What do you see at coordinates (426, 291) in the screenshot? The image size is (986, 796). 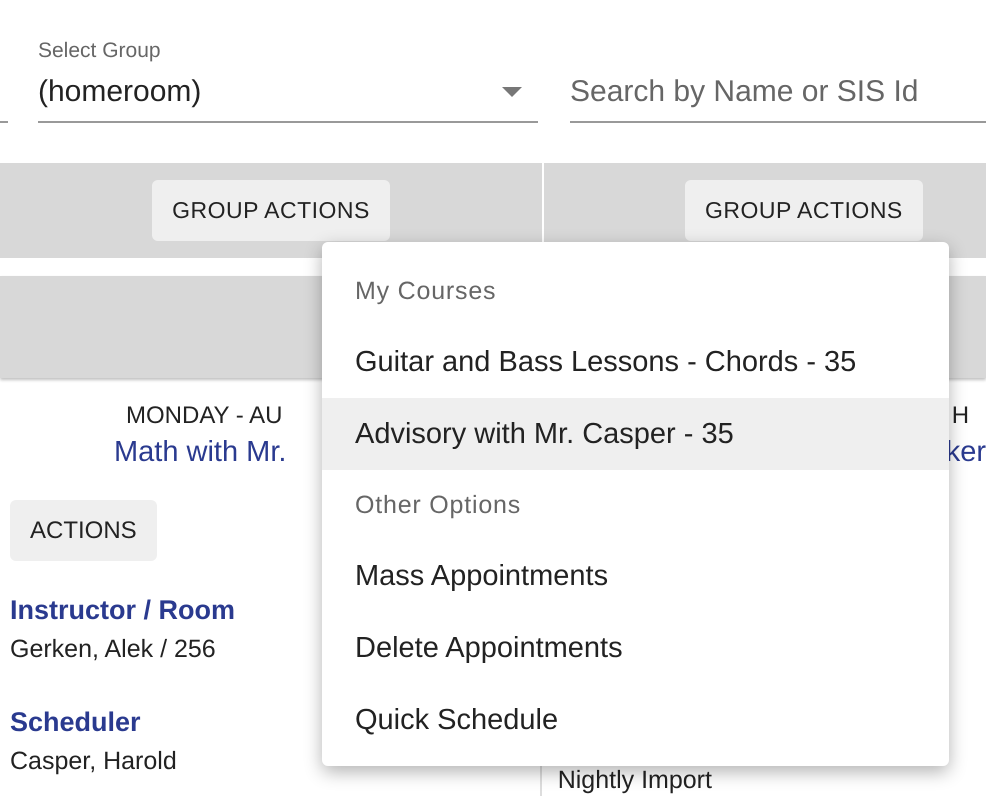 I see `menu-section-header: My Courses` at bounding box center [426, 291].